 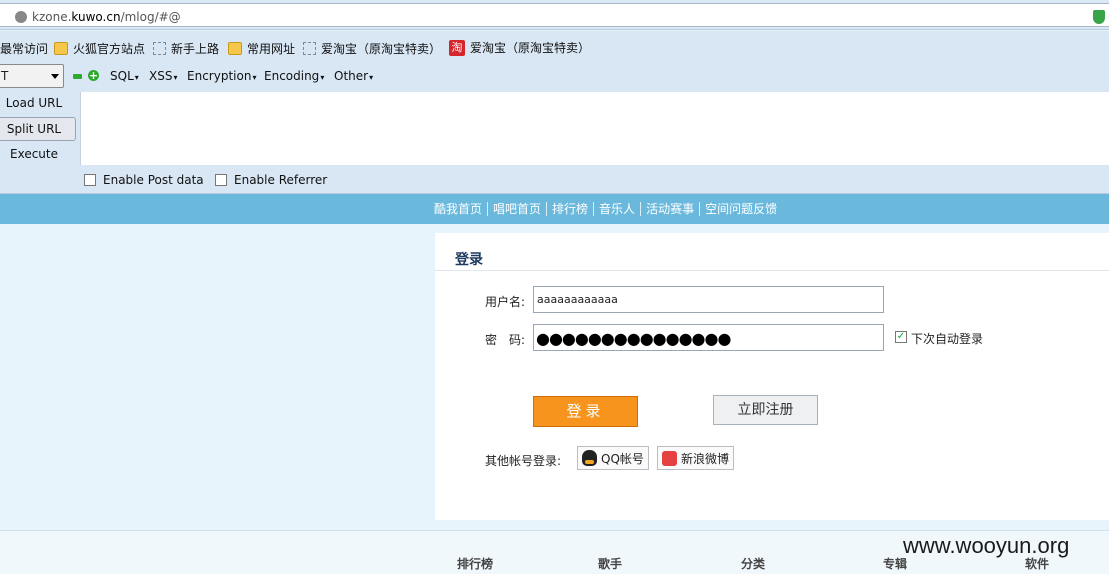 What do you see at coordinates (577, 299) in the screenshot?
I see `username-value: aaaaaaaaaaaa` at bounding box center [577, 299].